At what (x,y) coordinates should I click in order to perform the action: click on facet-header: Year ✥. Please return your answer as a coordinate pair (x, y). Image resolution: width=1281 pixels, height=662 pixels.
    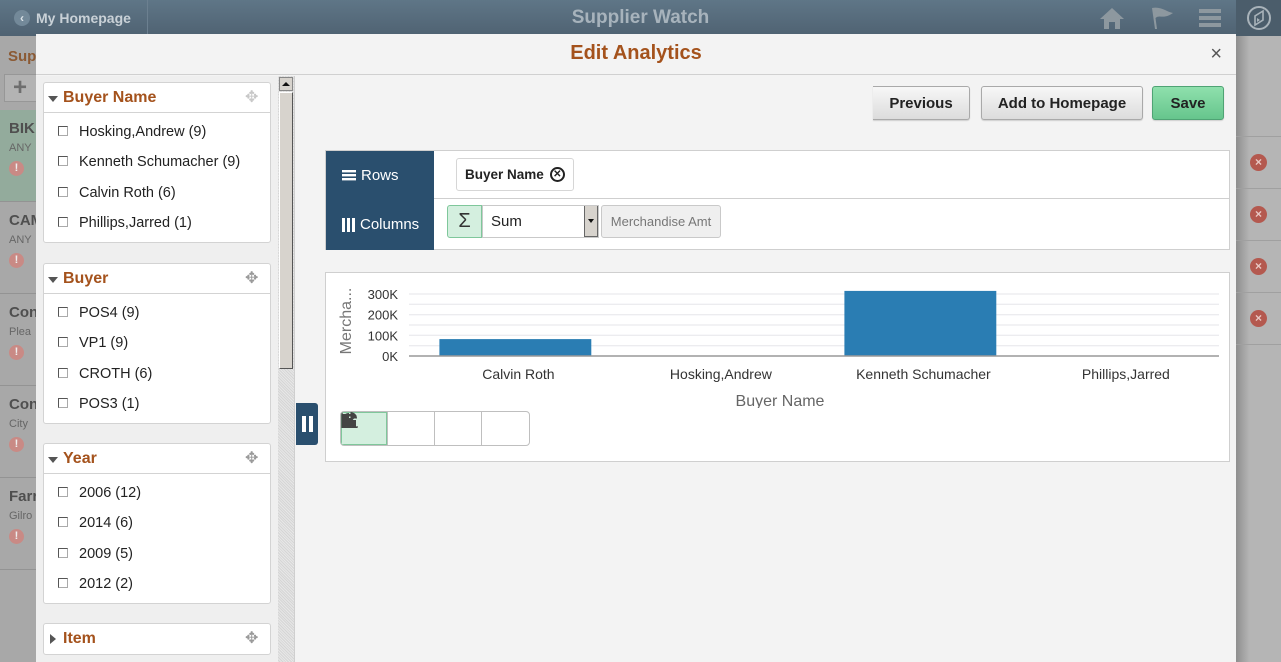
    Looking at the image, I should click on (157, 459).